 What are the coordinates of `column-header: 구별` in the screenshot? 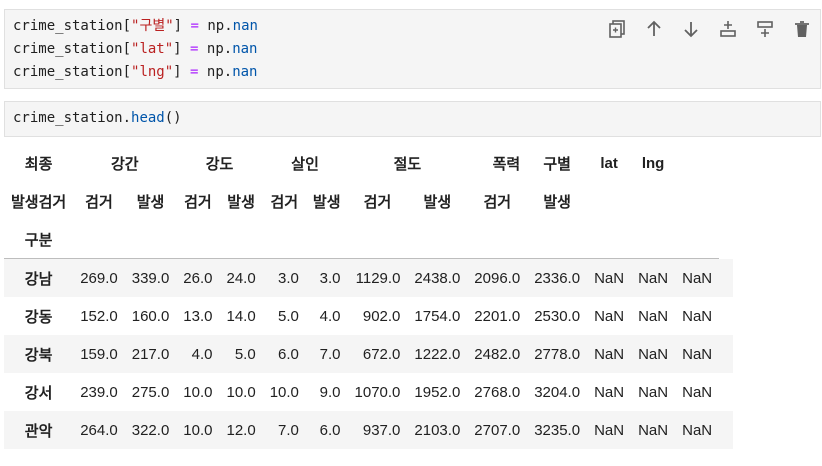 It's located at (557, 164).